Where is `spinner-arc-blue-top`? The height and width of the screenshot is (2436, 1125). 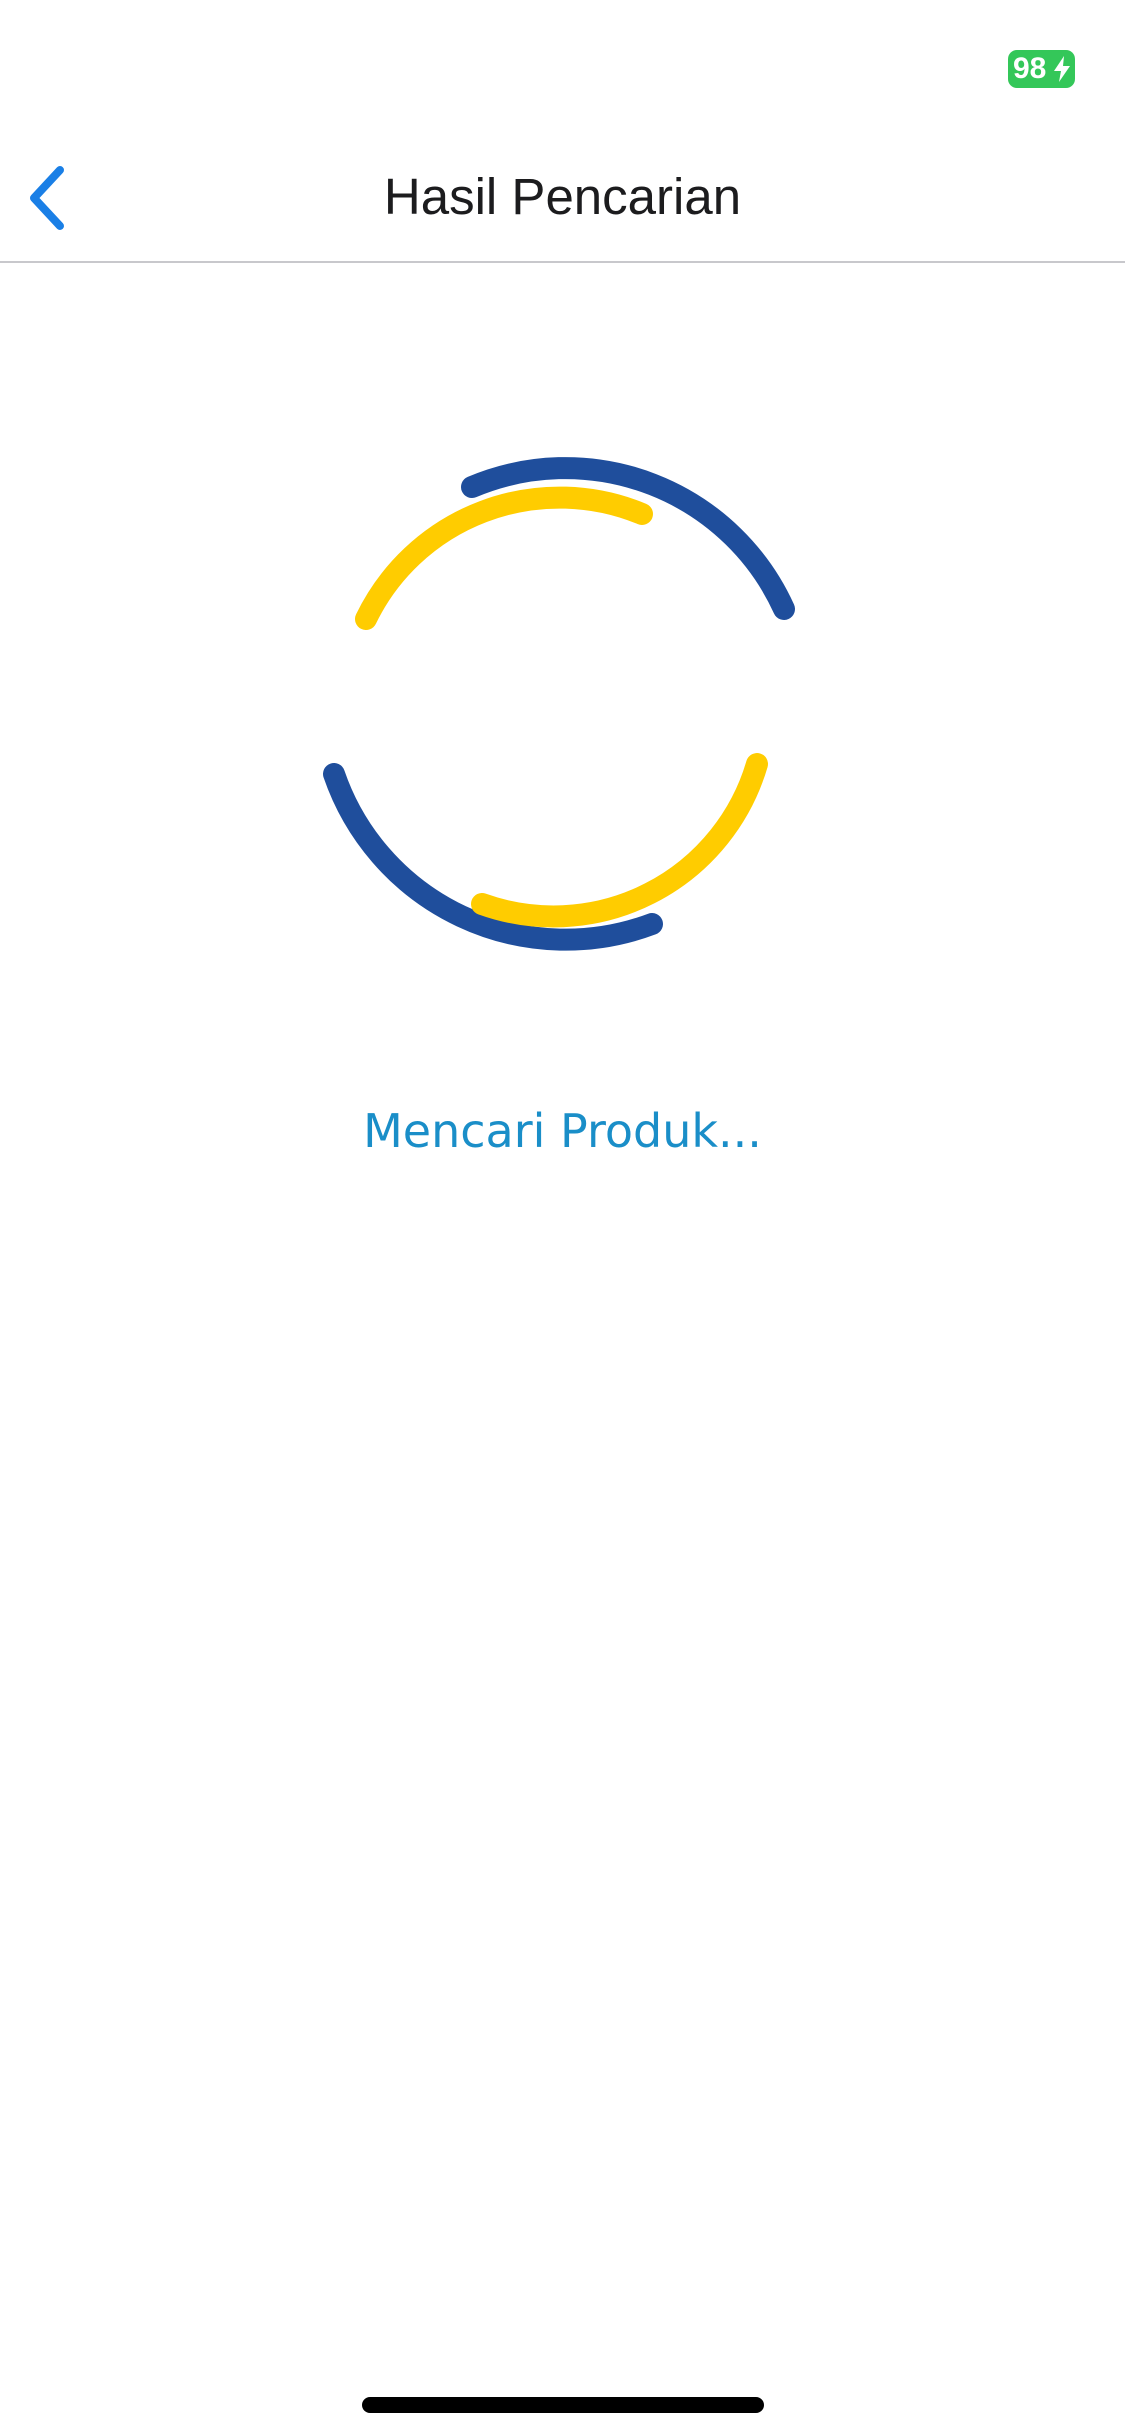 spinner-arc-blue-top is located at coordinates (628, 538).